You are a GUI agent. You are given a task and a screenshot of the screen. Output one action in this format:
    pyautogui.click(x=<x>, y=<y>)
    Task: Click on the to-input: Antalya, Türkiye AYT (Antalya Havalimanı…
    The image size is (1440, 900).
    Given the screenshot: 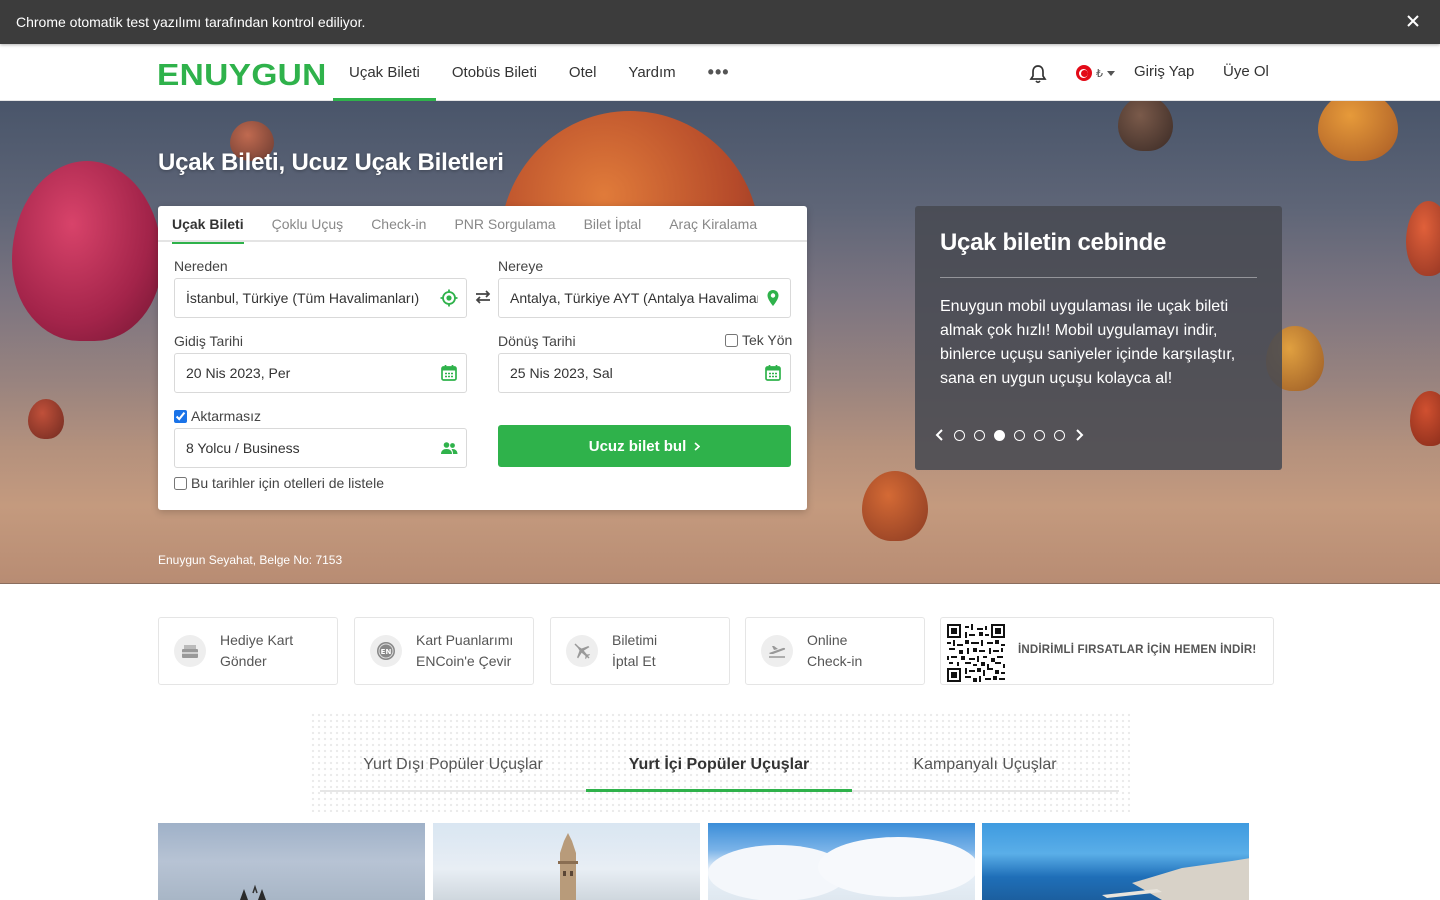 What is the action you would take?
    pyautogui.click(x=644, y=298)
    